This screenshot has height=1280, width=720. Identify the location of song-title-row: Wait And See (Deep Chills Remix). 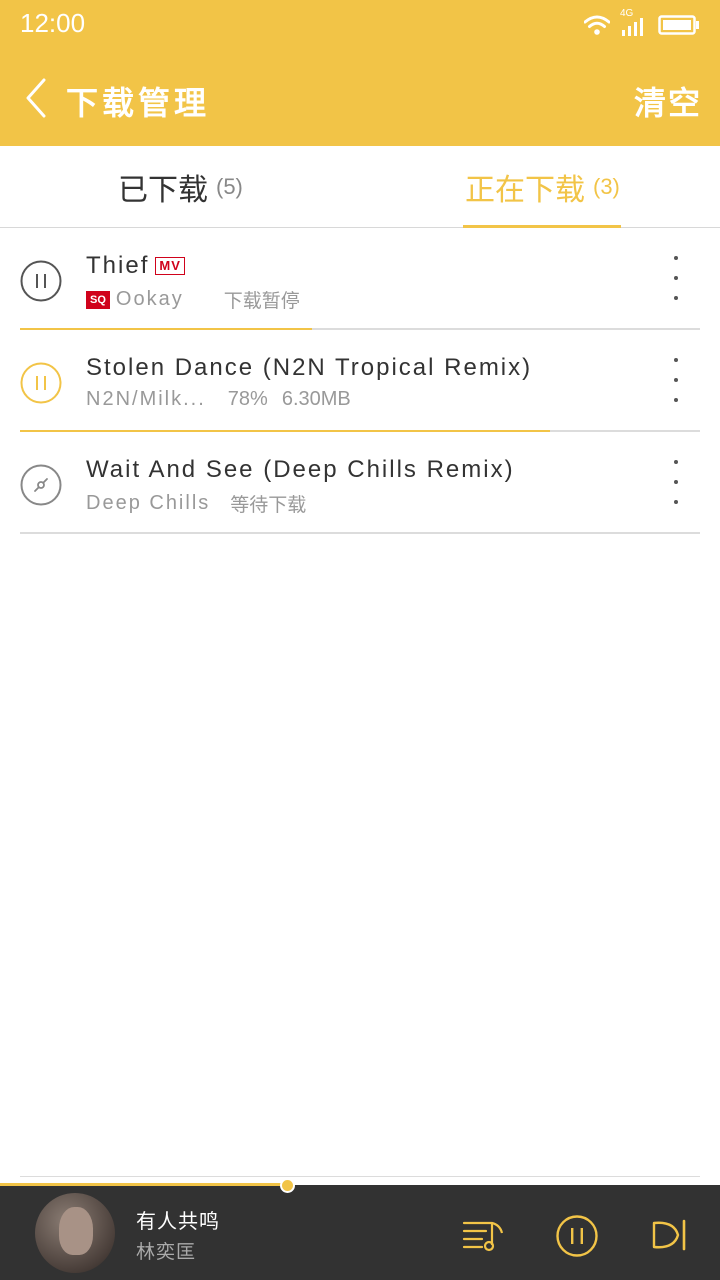
(300, 470).